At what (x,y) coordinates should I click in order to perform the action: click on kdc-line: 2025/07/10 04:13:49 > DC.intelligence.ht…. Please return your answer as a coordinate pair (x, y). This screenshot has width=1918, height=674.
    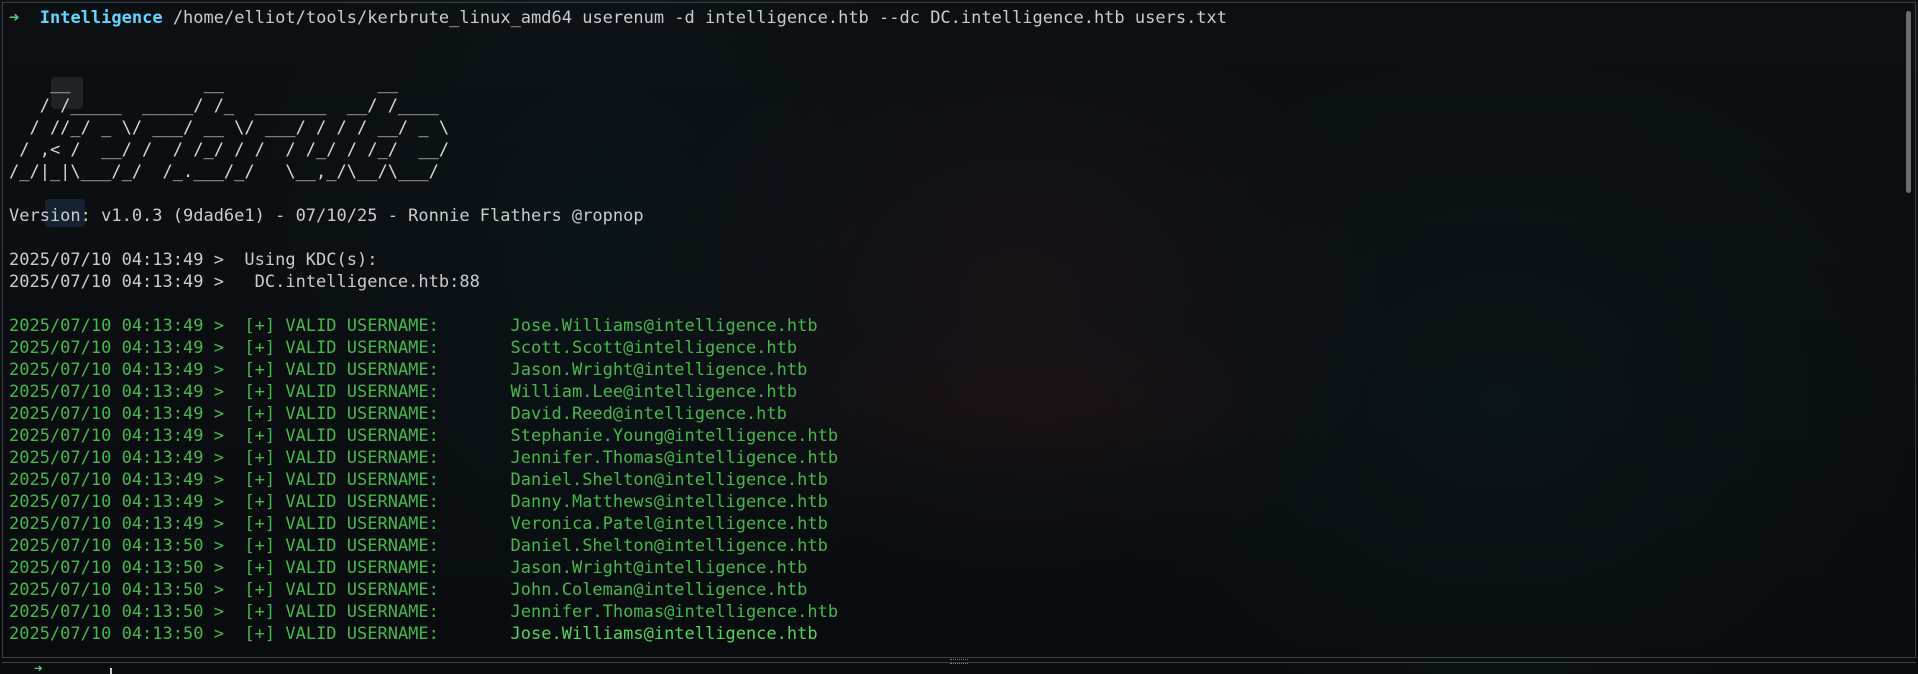
    Looking at the image, I should click on (244, 282).